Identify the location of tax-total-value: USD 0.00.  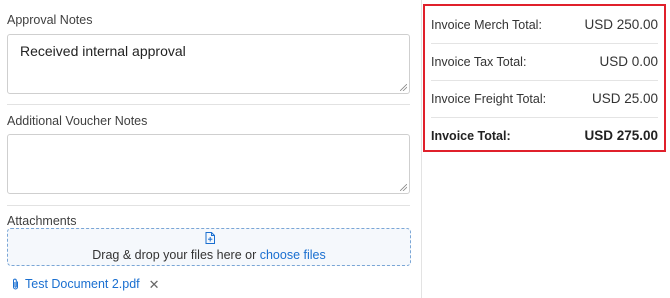
(628, 61).